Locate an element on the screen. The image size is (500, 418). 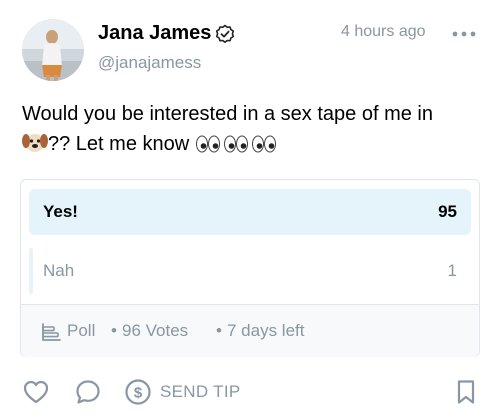
heart-icon is located at coordinates (36, 392).